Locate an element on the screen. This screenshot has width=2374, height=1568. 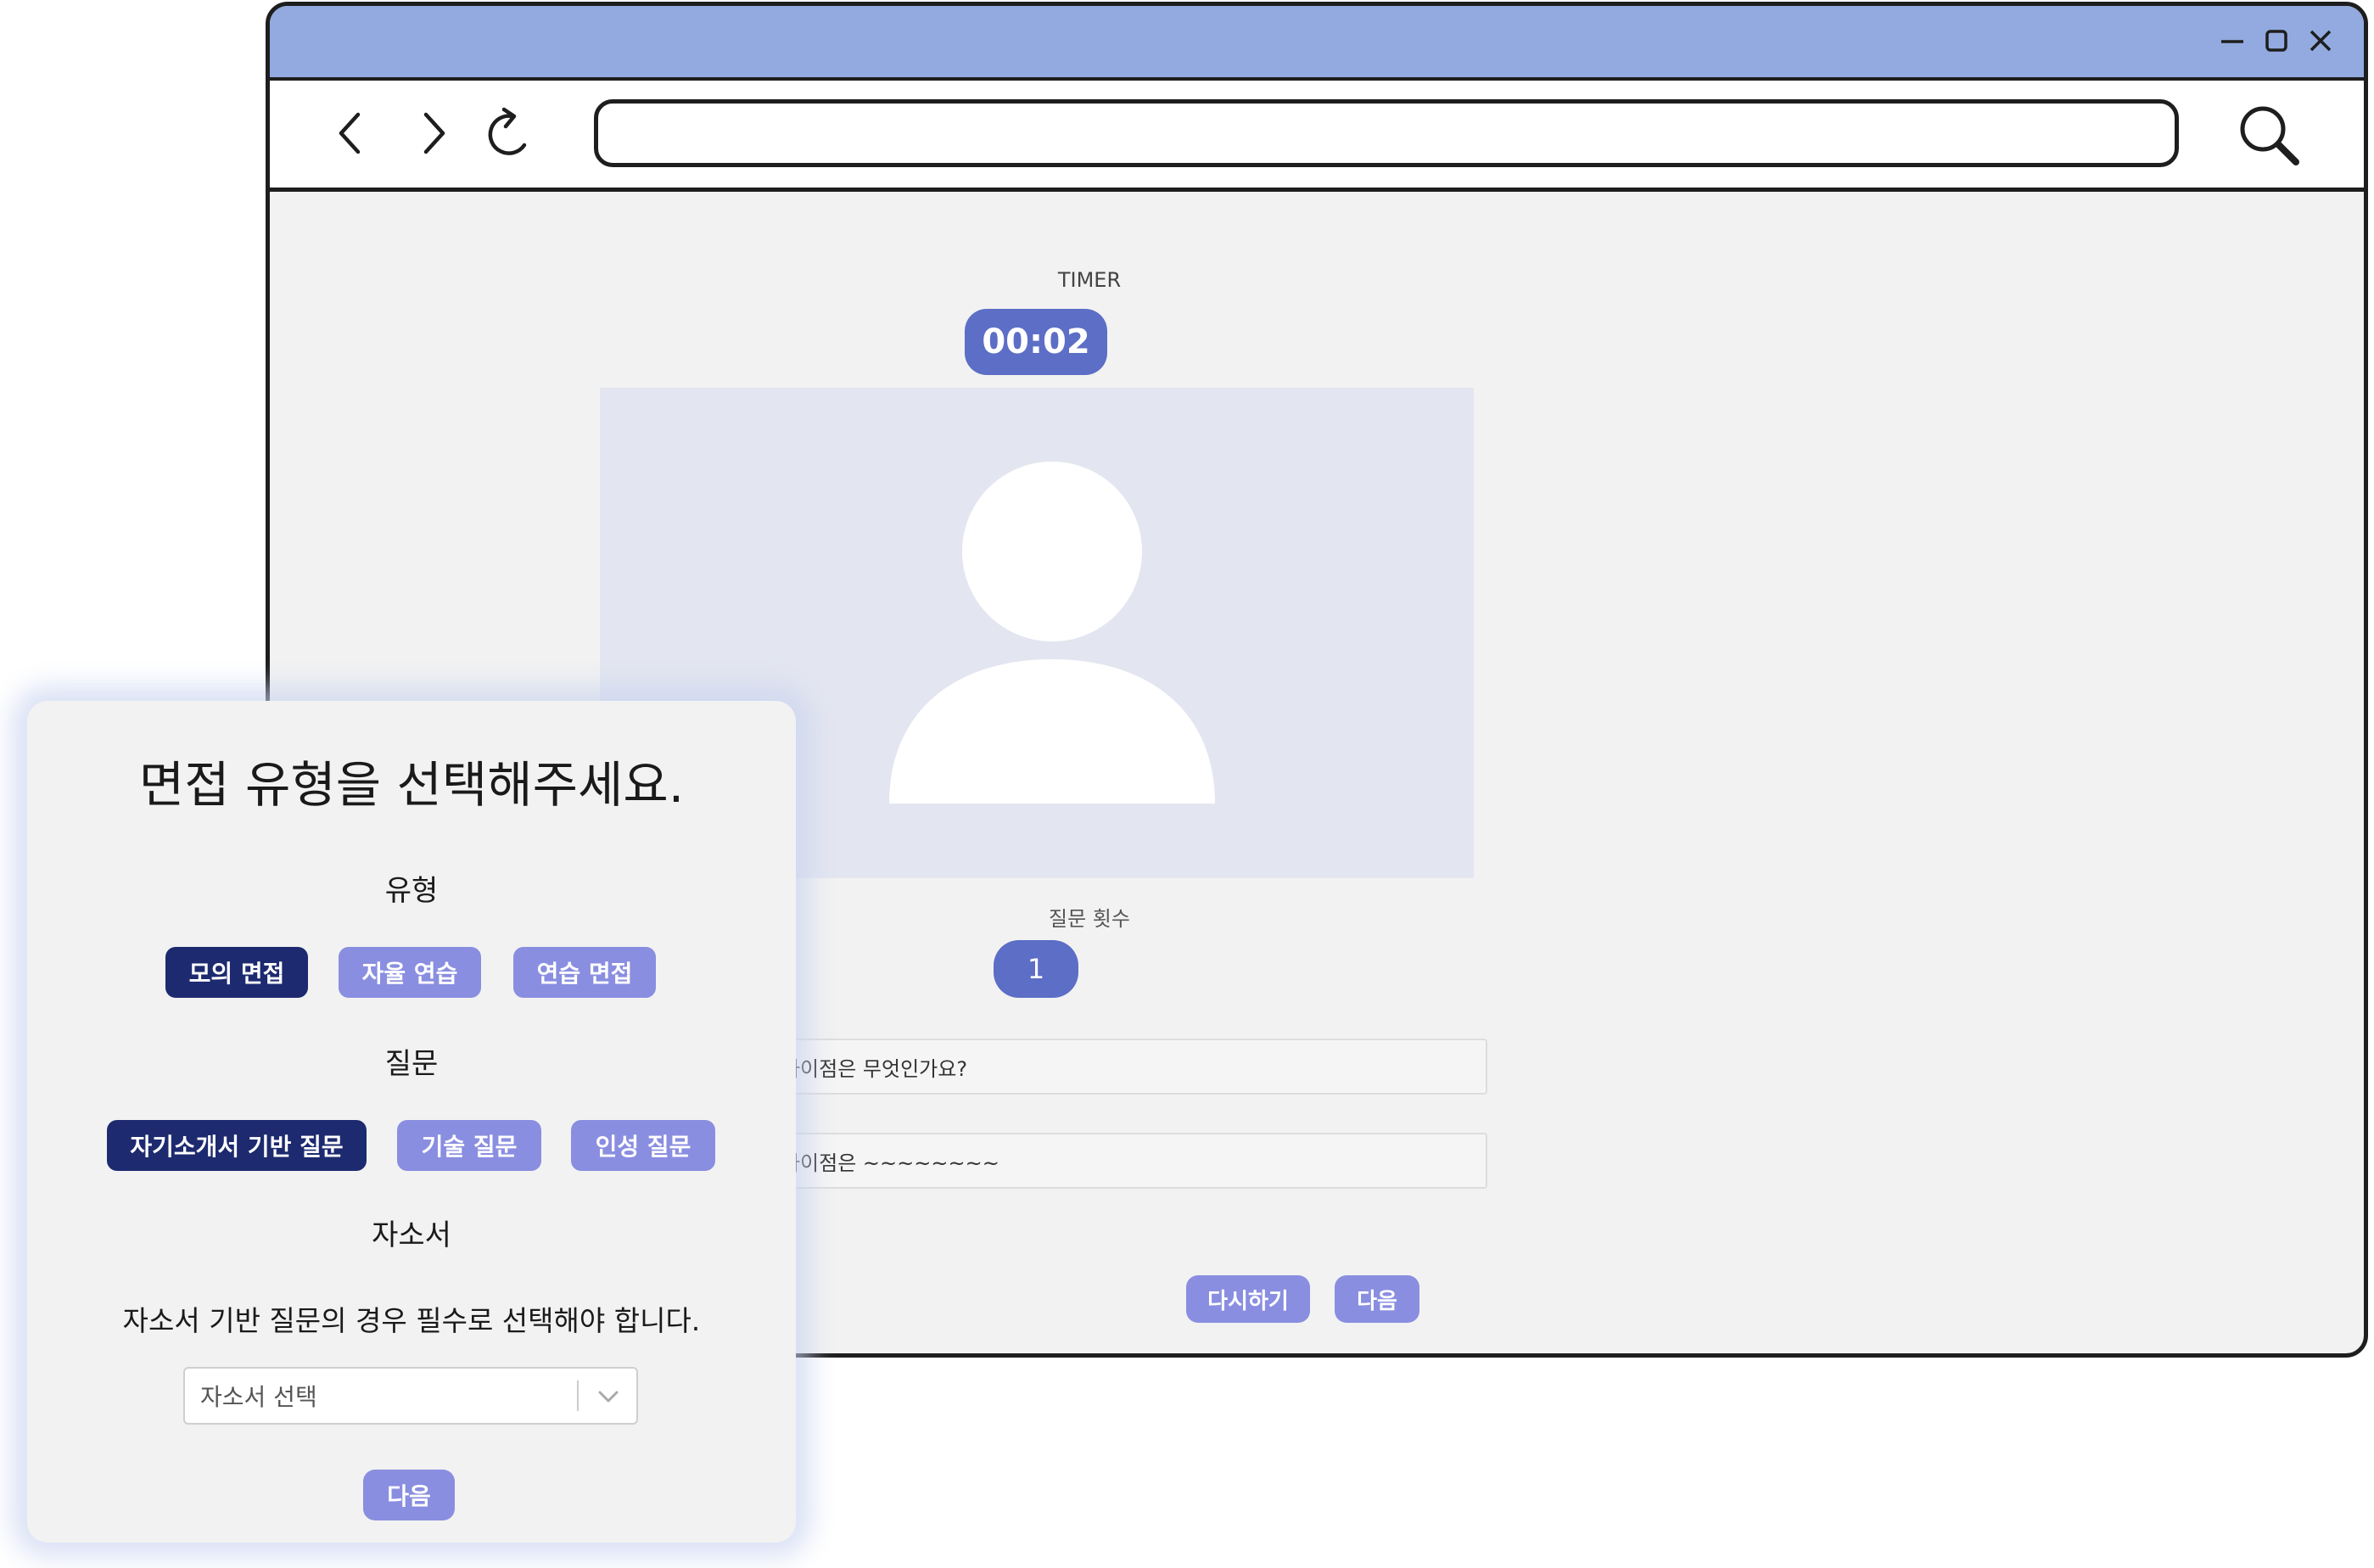
question-option-technical: 기술 질문 is located at coordinates (469, 1146).